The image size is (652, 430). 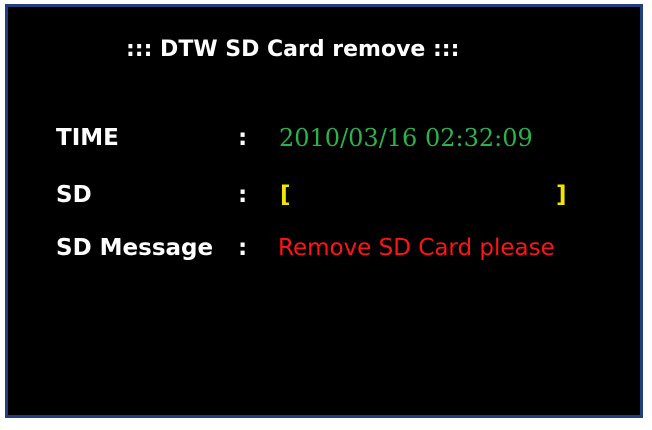 I want to click on sd-progress-close-bracket: ], so click(x=561, y=195).